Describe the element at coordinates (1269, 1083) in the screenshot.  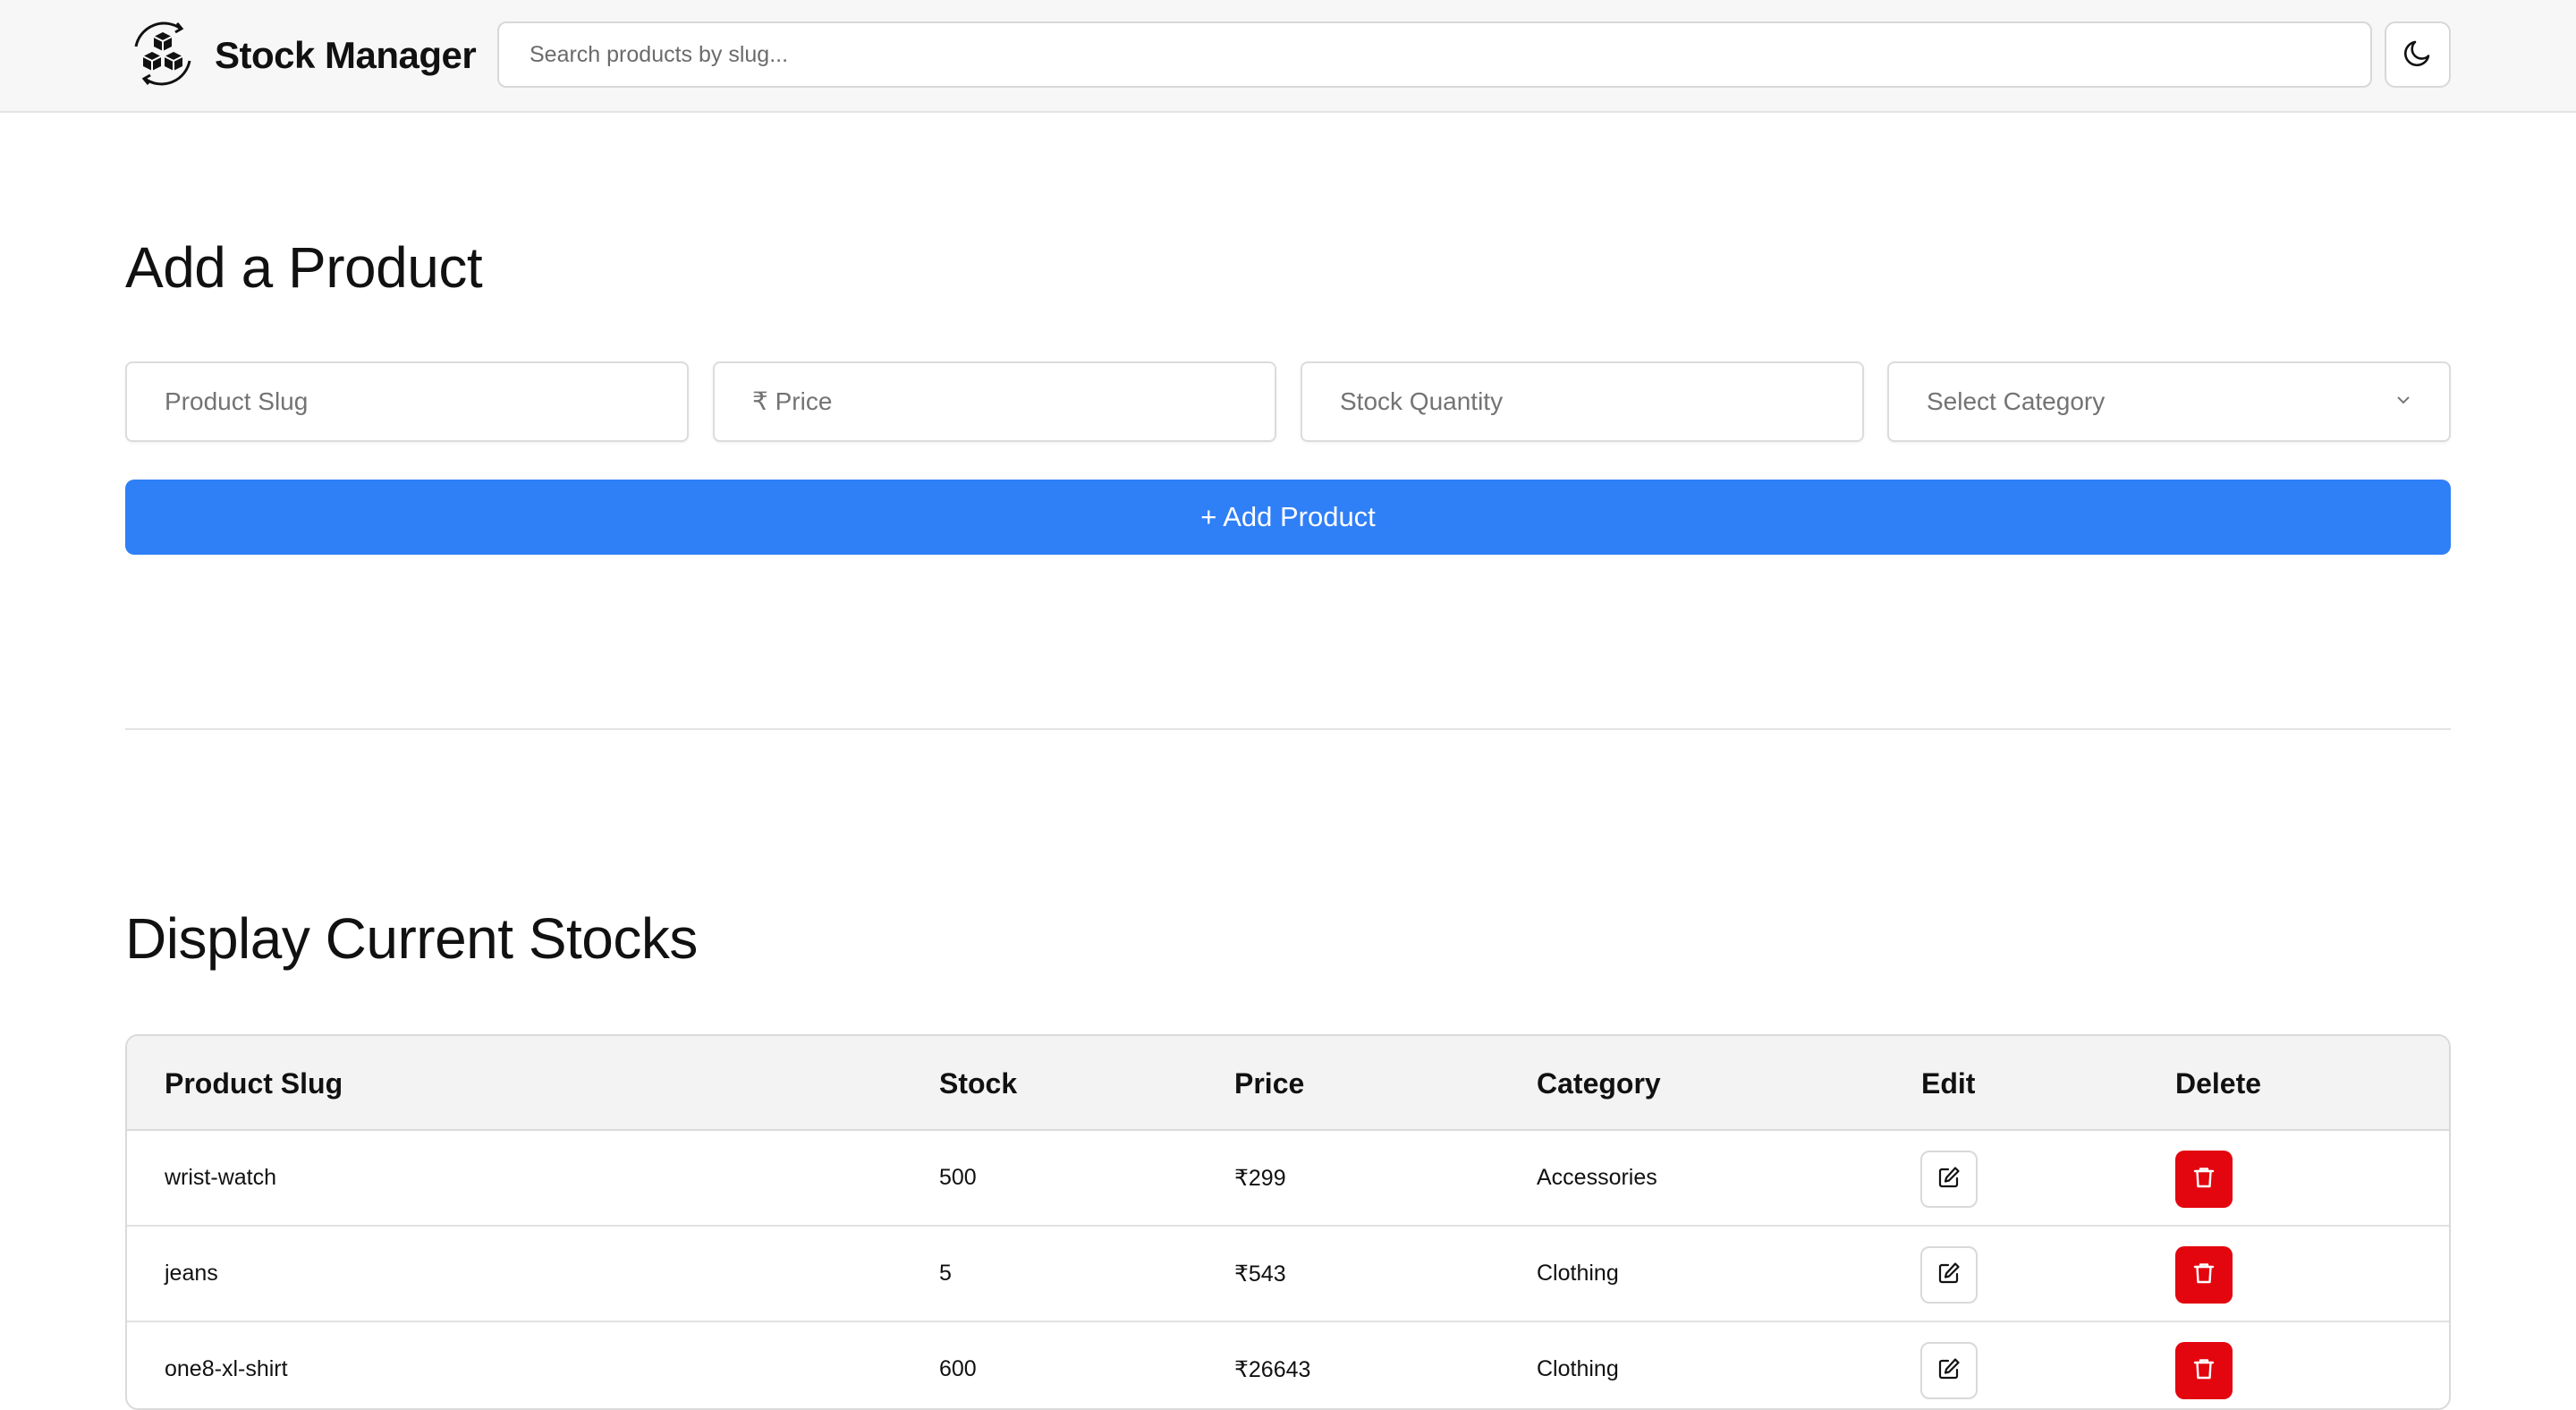
I see `column-header-price: Price` at that location.